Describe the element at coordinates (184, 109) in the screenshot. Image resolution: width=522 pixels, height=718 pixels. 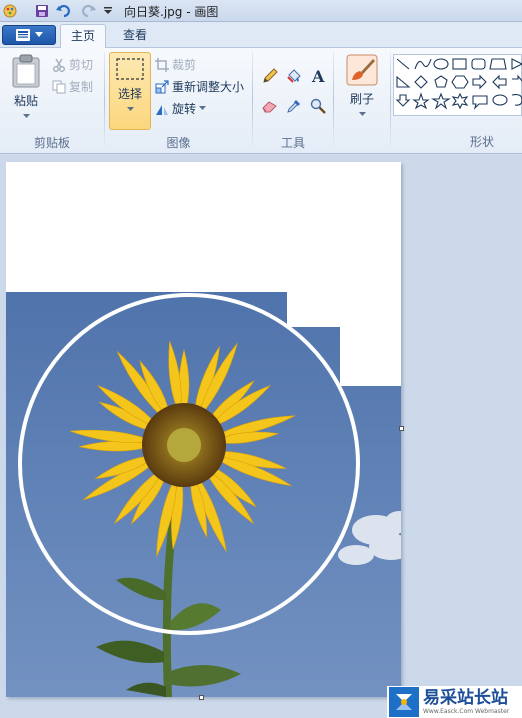
I see `rotate-label: 旋转` at that location.